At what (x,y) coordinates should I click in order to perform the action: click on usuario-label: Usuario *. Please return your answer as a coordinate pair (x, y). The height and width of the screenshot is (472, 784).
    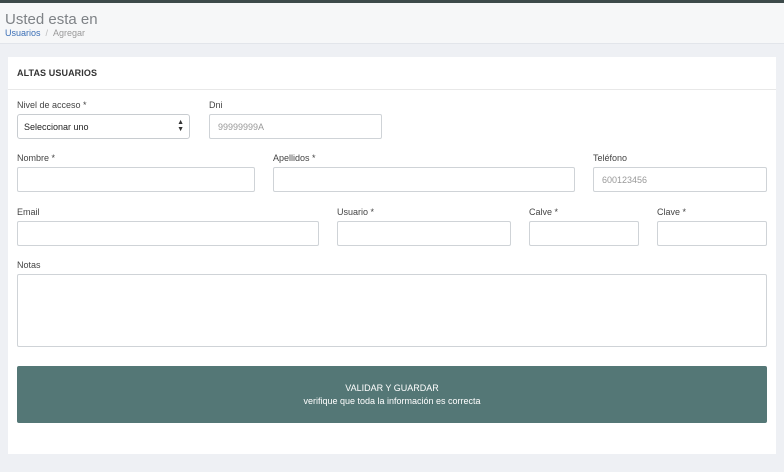
    Looking at the image, I should click on (356, 212).